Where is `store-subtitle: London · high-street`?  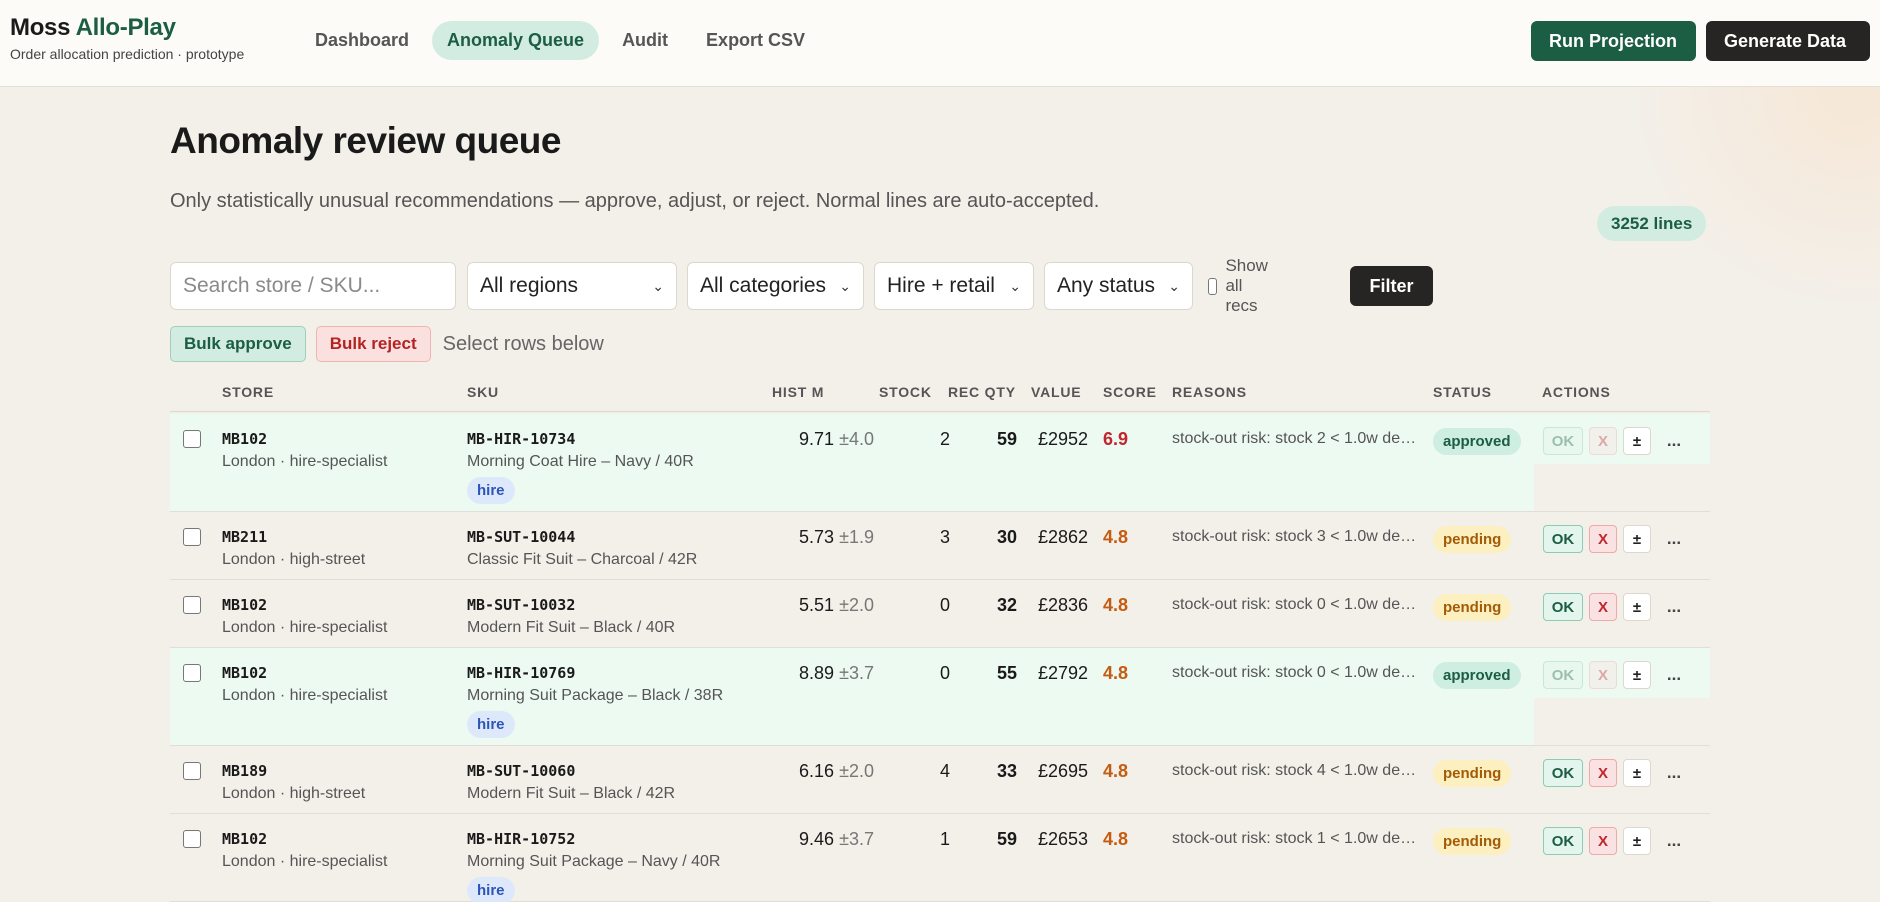 store-subtitle: London · high-street is located at coordinates (294, 793).